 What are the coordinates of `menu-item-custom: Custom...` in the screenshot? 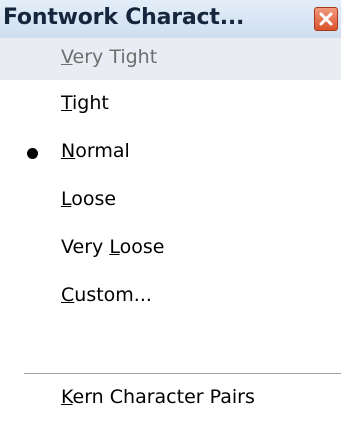 It's located at (170, 297).